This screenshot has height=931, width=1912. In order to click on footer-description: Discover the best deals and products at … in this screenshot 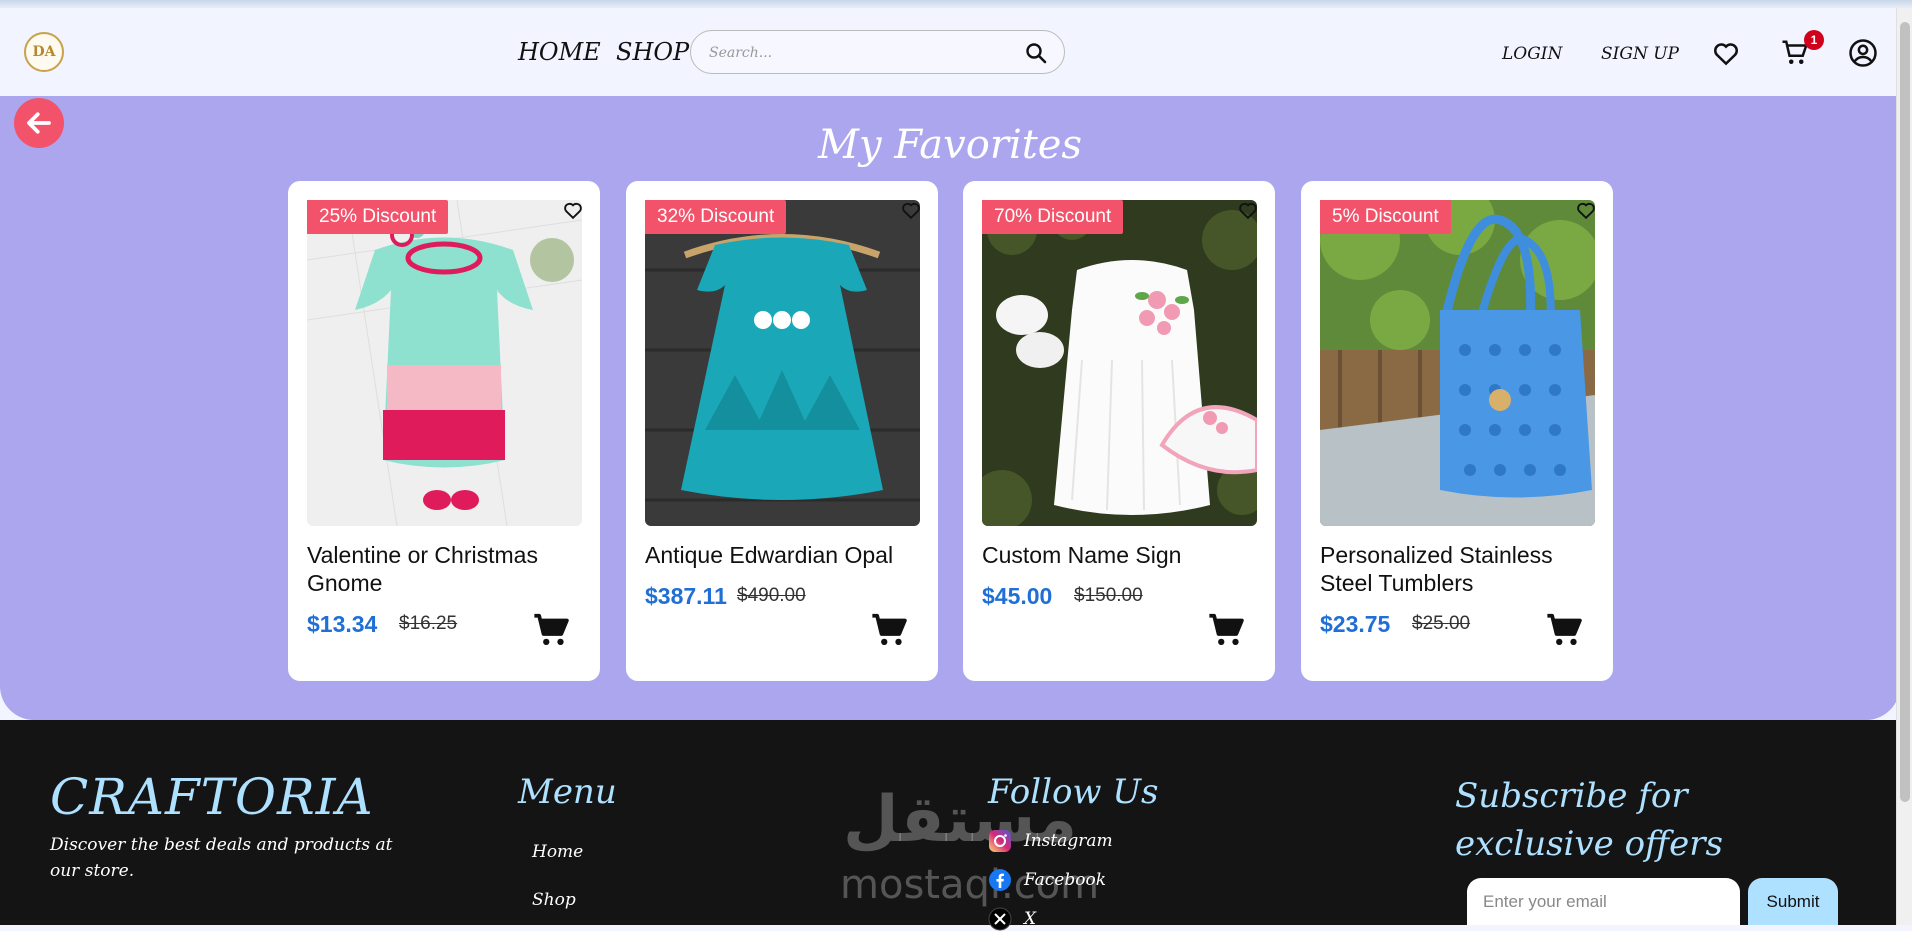, I will do `click(221, 858)`.